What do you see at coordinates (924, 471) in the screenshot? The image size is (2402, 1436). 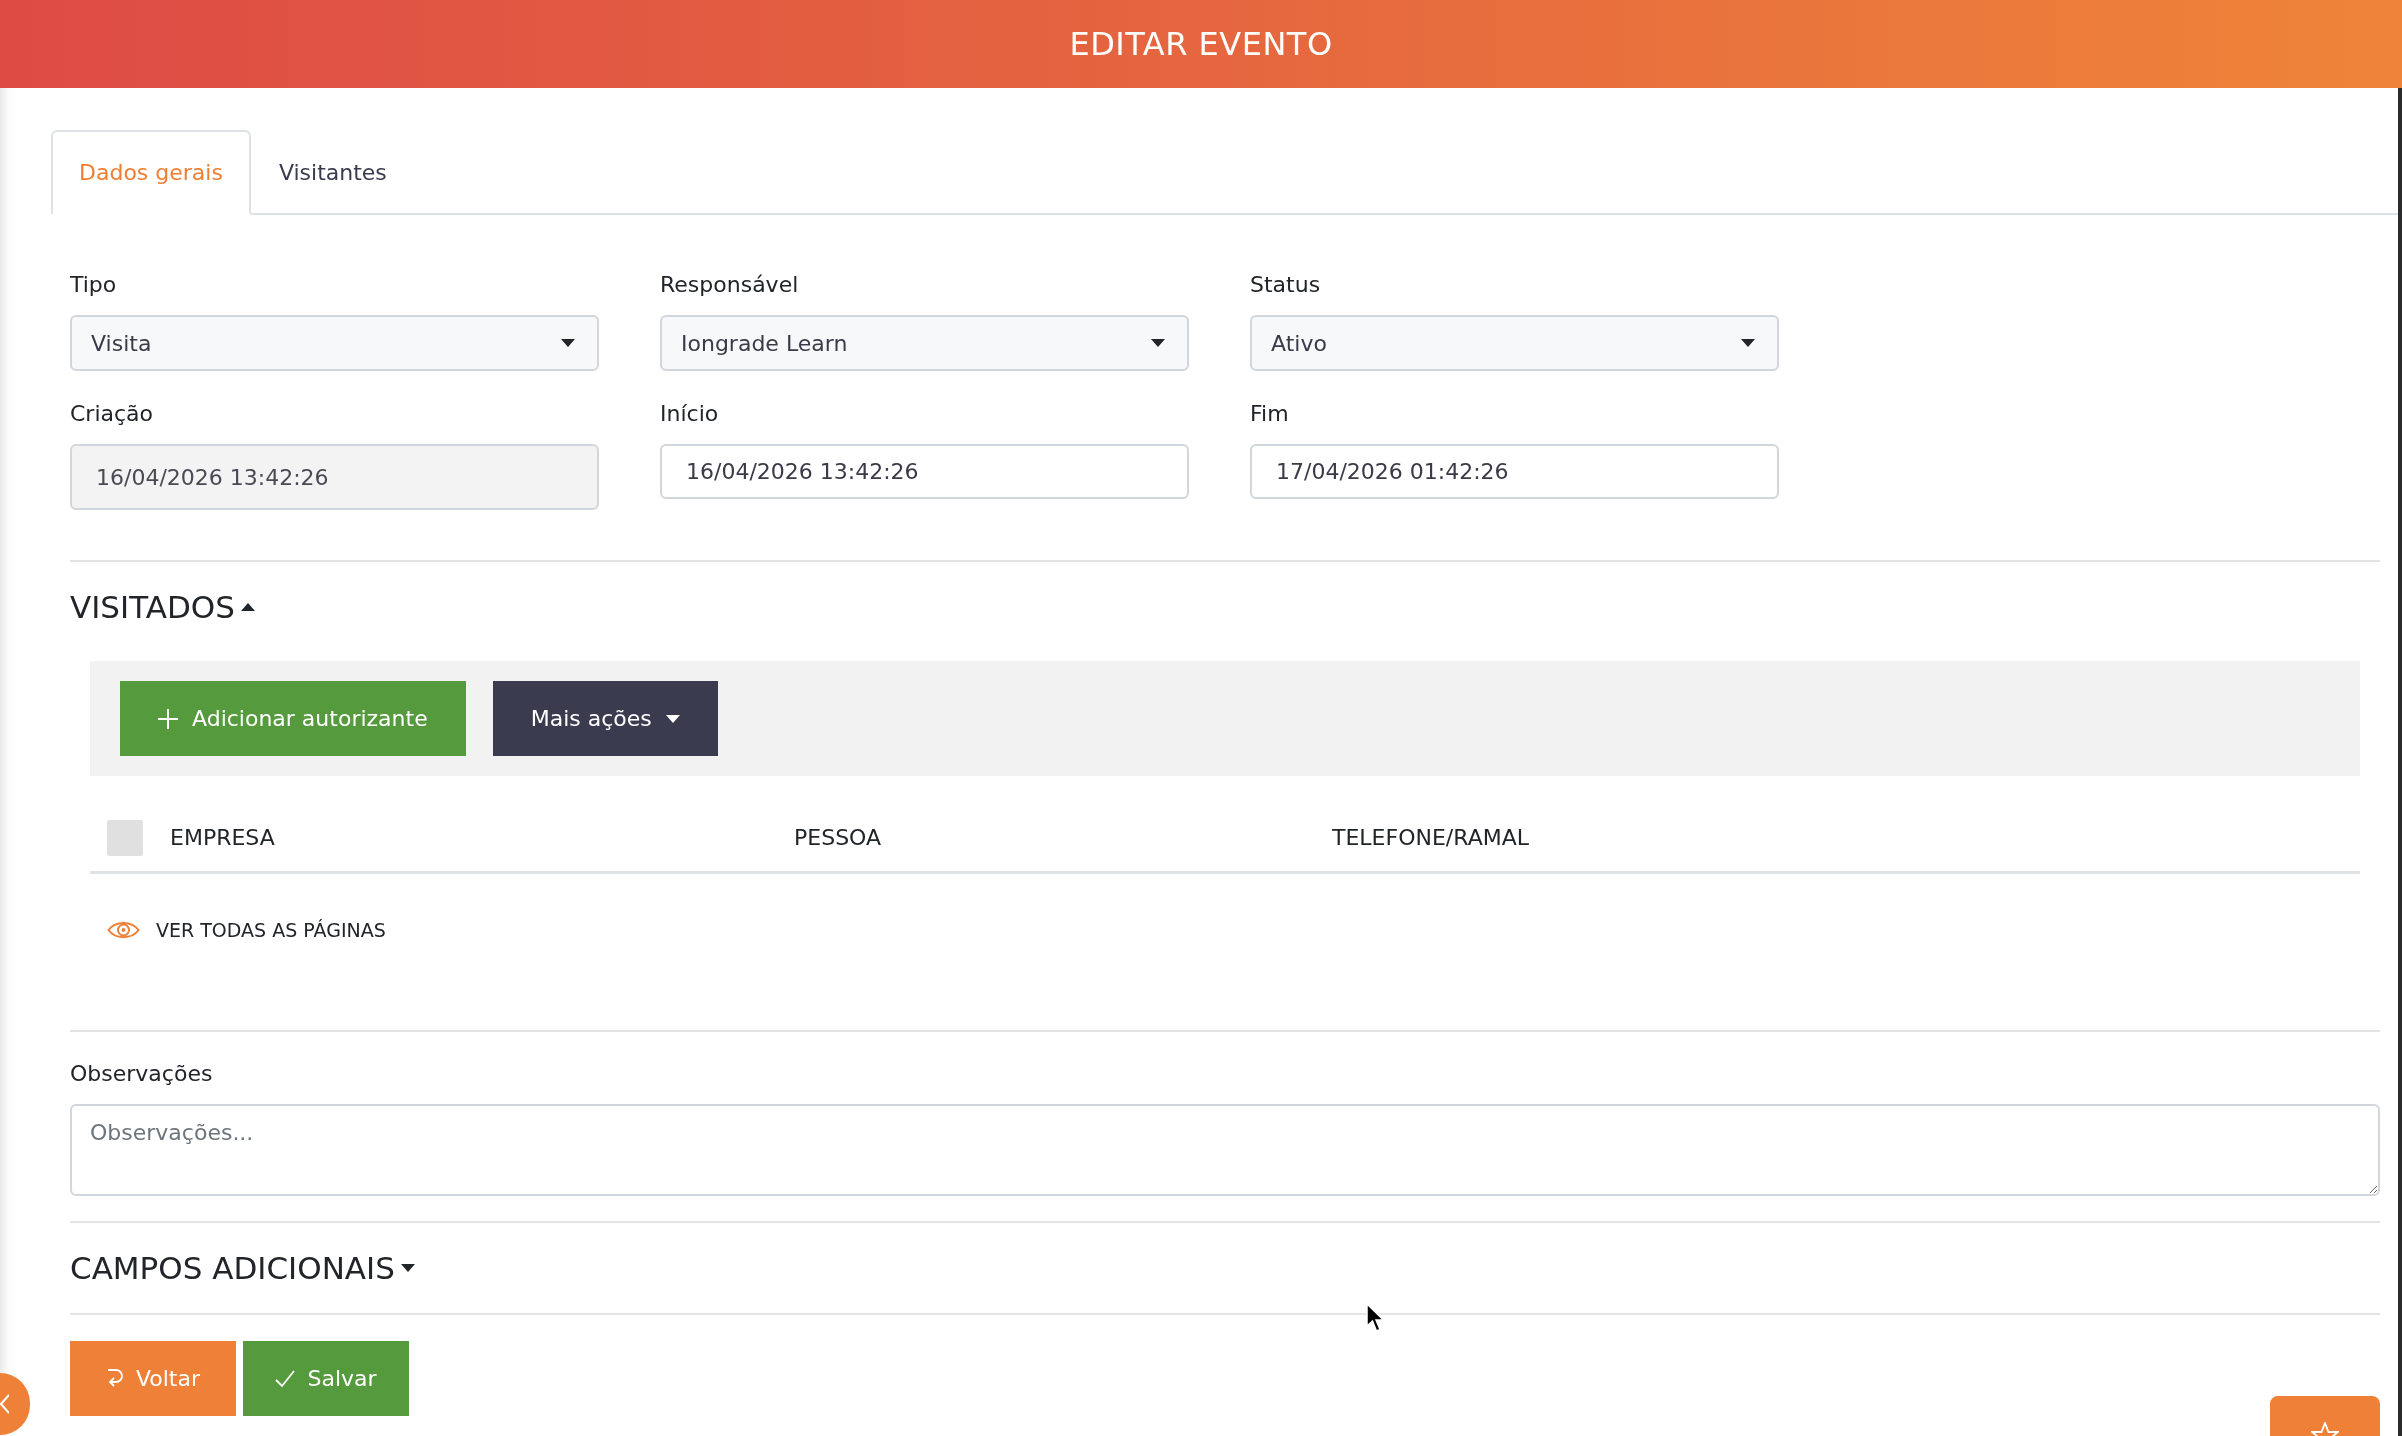 I see `input-field: 16/04/2026 13:42:26` at bounding box center [924, 471].